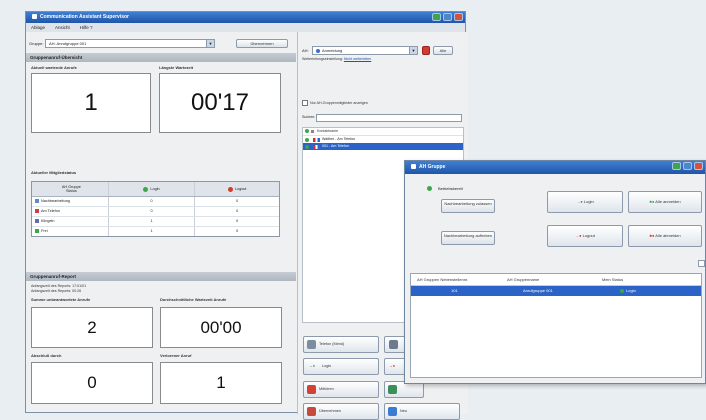 This screenshot has width=706, height=420. I want to click on report-duration-line: Anfangszeit des Reports: 00:26, so click(56, 291).